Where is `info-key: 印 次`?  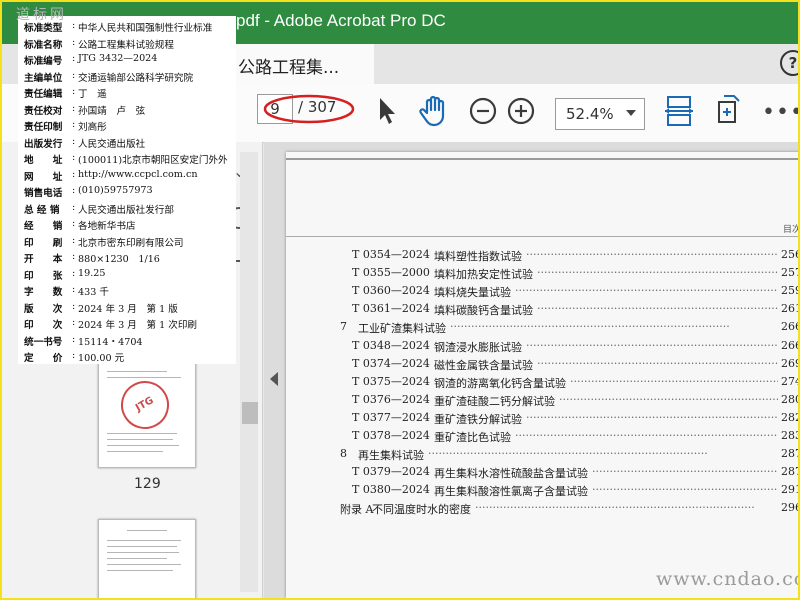
info-key: 印 次 is located at coordinates (43, 325).